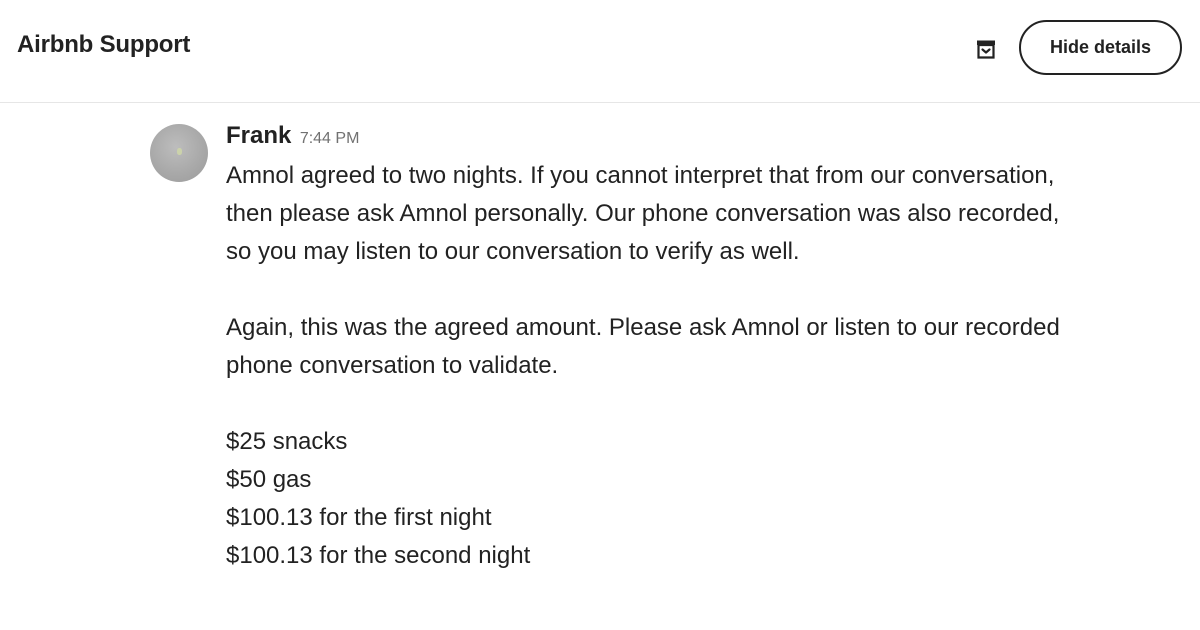 This screenshot has height=630, width=1200. I want to click on expense-item: $50 gas, so click(269, 479).